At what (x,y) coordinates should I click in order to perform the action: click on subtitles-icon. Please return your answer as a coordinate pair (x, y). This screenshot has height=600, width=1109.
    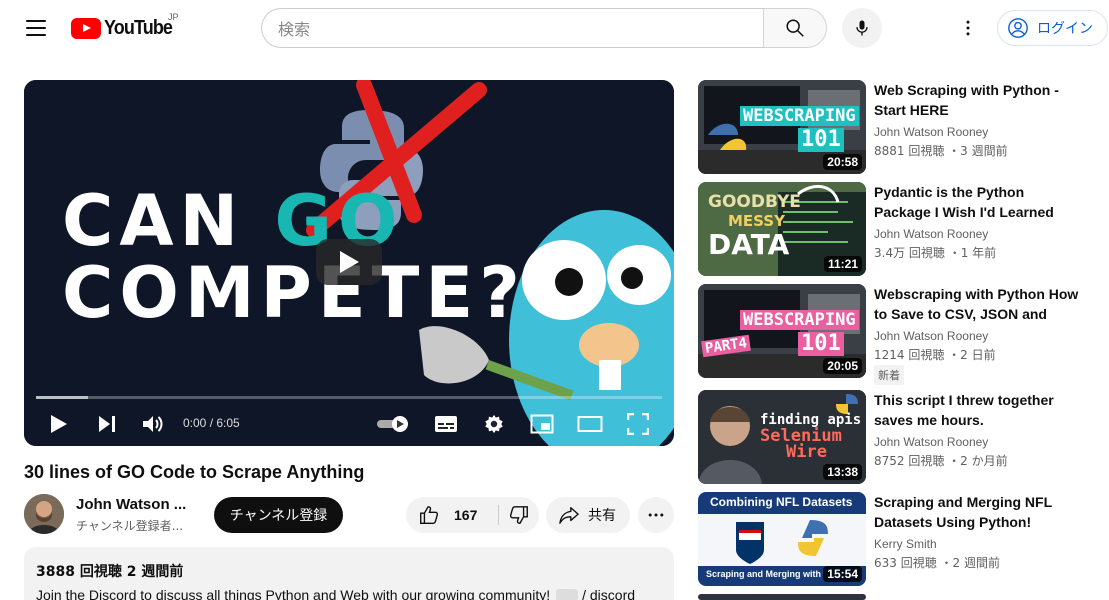
    Looking at the image, I should click on (446, 424).